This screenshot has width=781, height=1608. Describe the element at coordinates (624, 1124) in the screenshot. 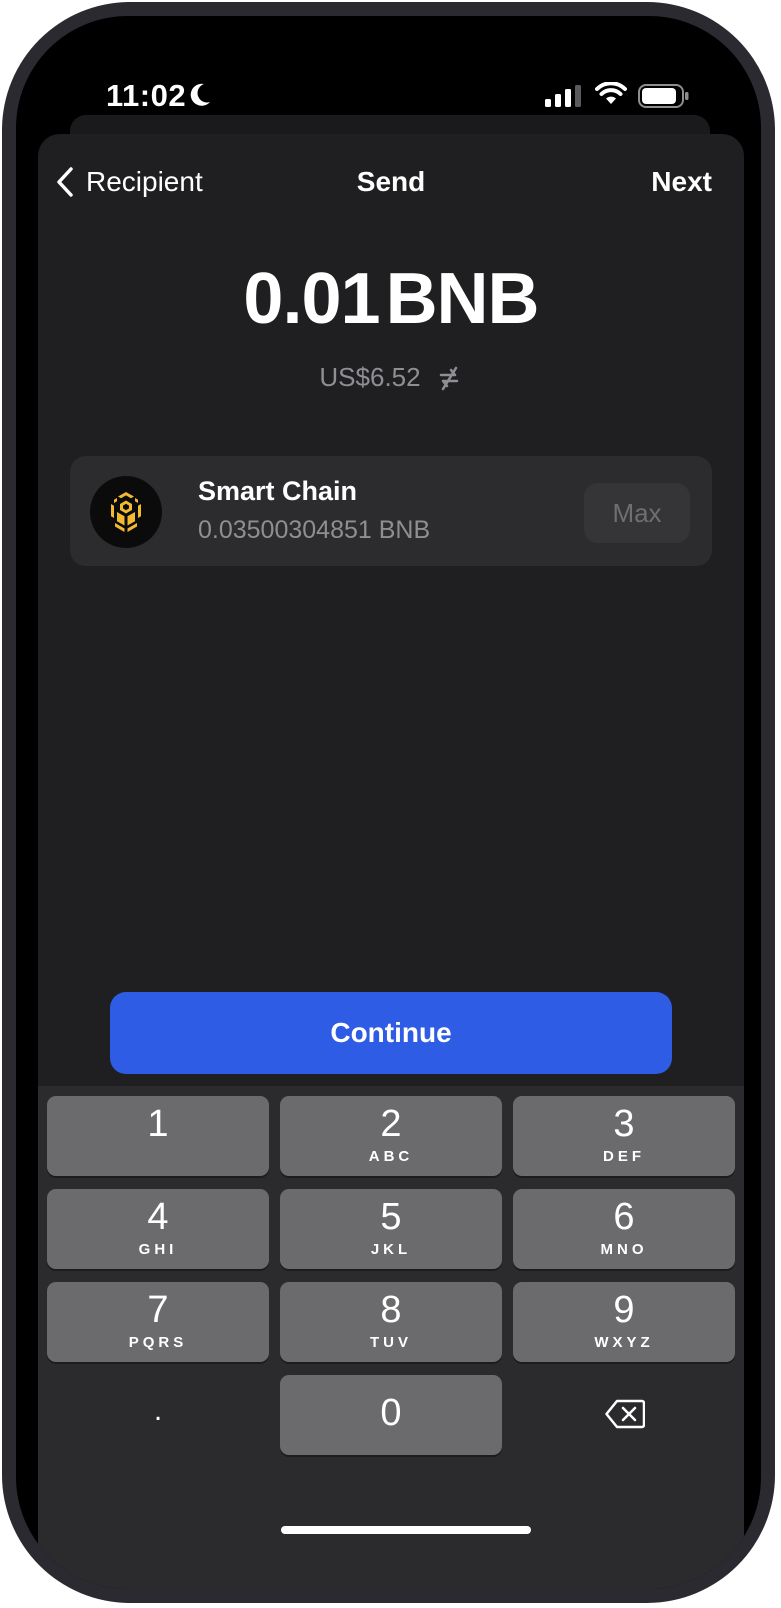

I see `key-digit: 3` at that location.